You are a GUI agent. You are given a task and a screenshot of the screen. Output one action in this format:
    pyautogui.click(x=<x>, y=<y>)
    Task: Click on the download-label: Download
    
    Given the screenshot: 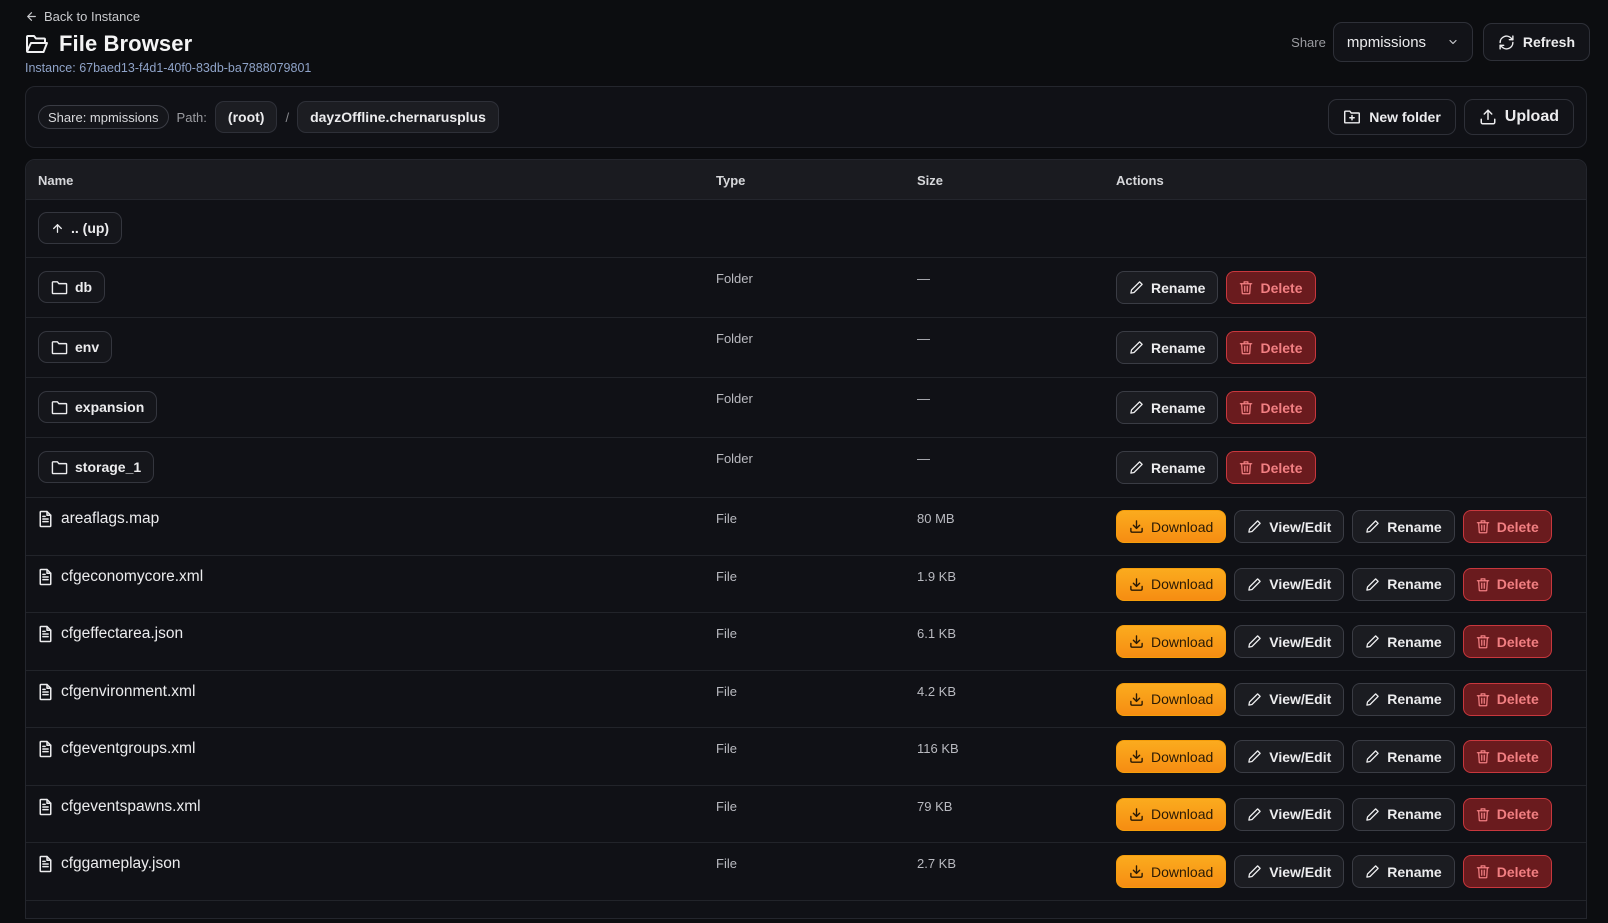 What is the action you would take?
    pyautogui.click(x=1182, y=871)
    